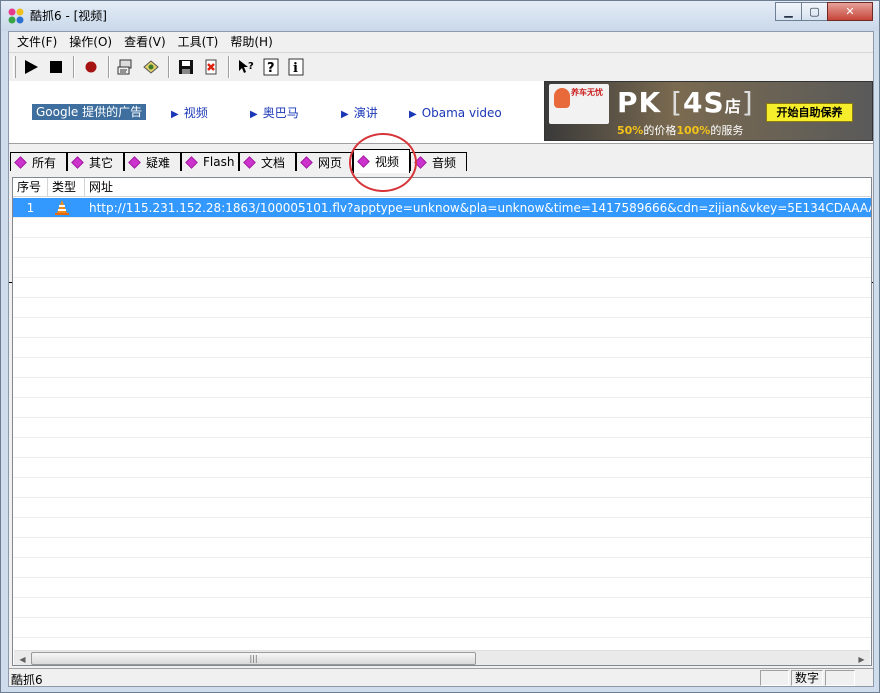 This screenshot has width=880, height=693. I want to click on maximize-icon: ▢, so click(814, 11).